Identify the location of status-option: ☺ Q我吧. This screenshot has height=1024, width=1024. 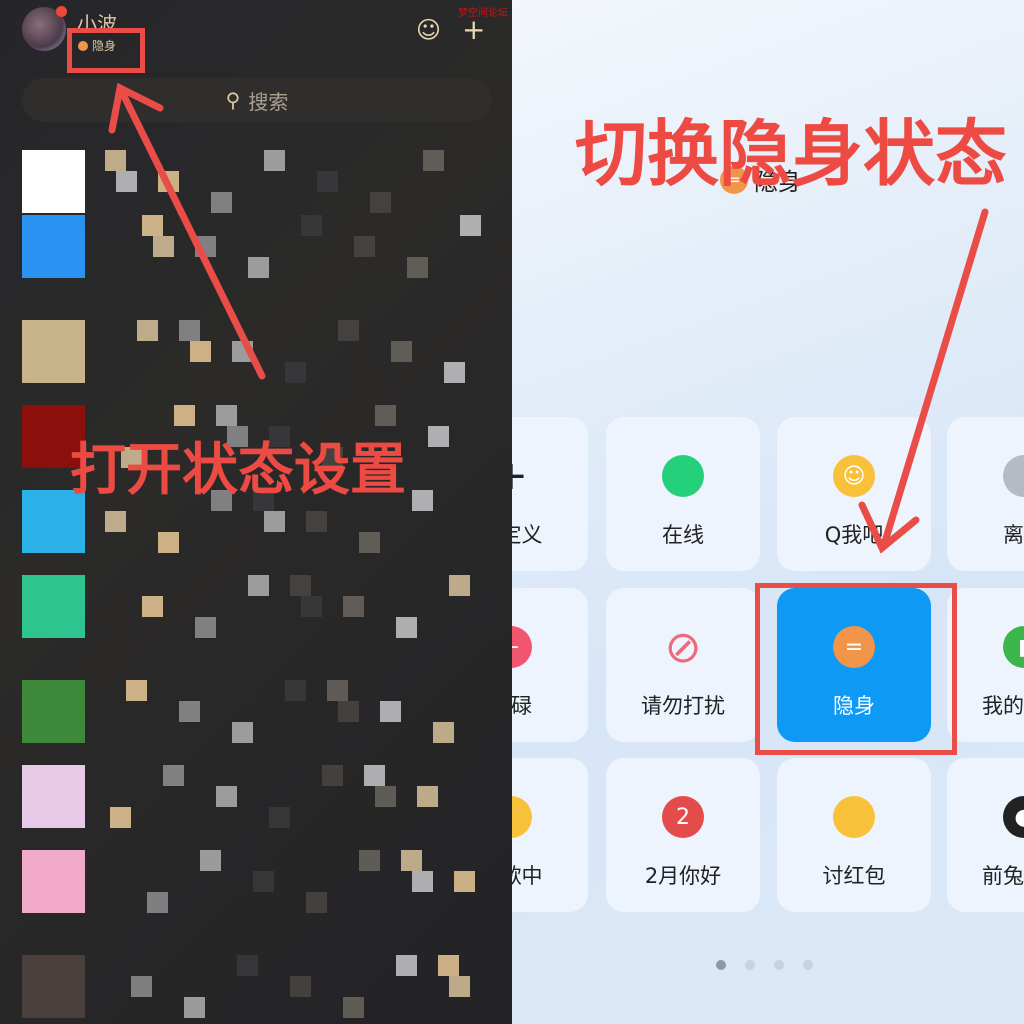
(854, 494).